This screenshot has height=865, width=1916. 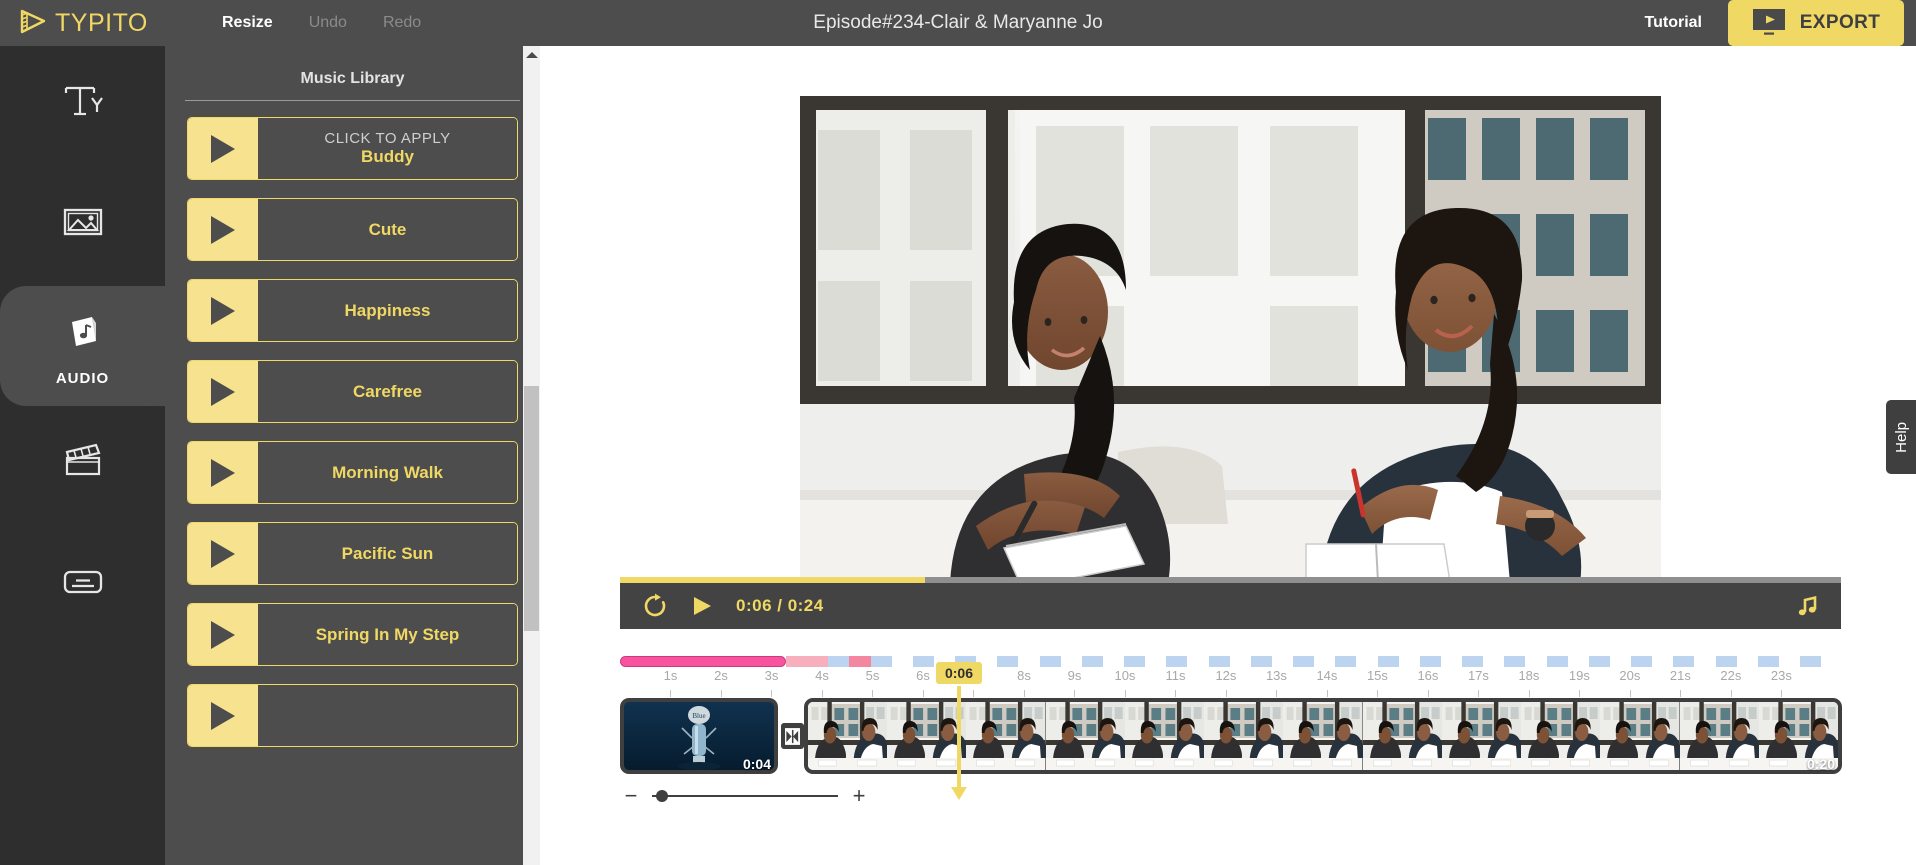 What do you see at coordinates (1230, 580) in the screenshot?
I see `playback-progress-bar` at bounding box center [1230, 580].